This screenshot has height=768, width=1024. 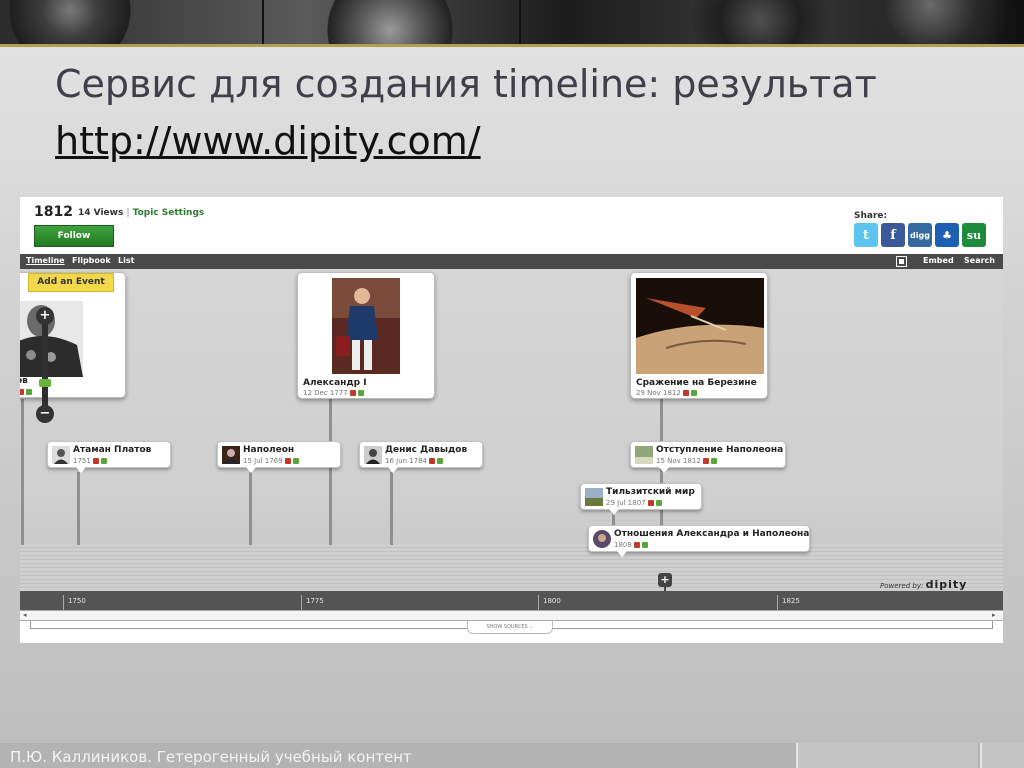 What do you see at coordinates (512, 45) in the screenshot?
I see `header-accent-line` at bounding box center [512, 45].